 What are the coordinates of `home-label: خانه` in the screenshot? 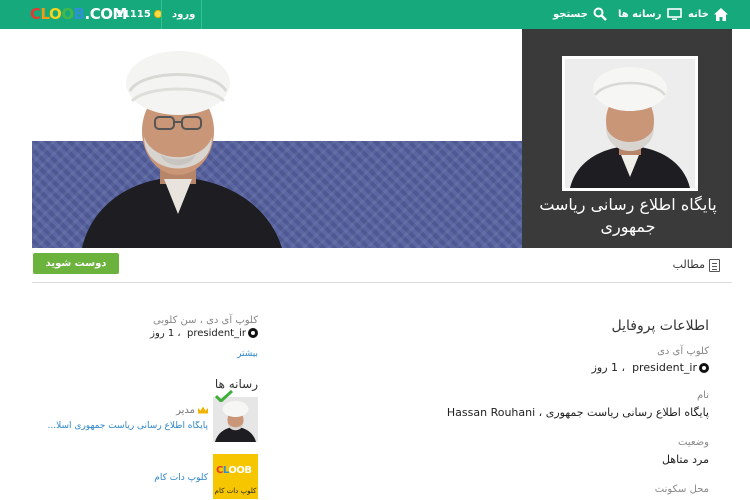 It's located at (698, 14).